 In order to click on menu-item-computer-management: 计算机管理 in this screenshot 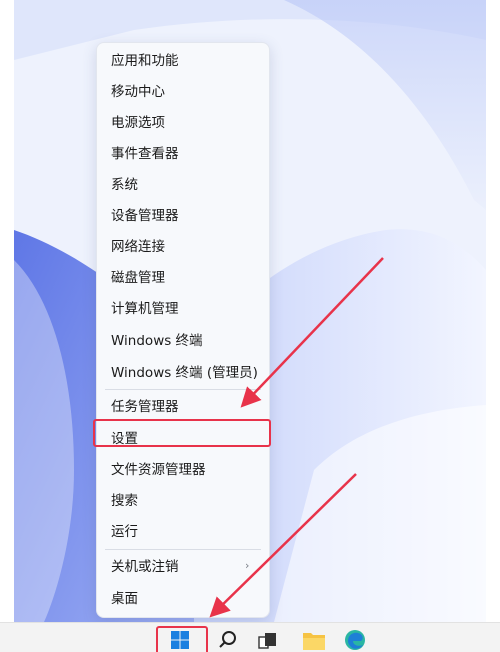, I will do `click(145, 309)`.